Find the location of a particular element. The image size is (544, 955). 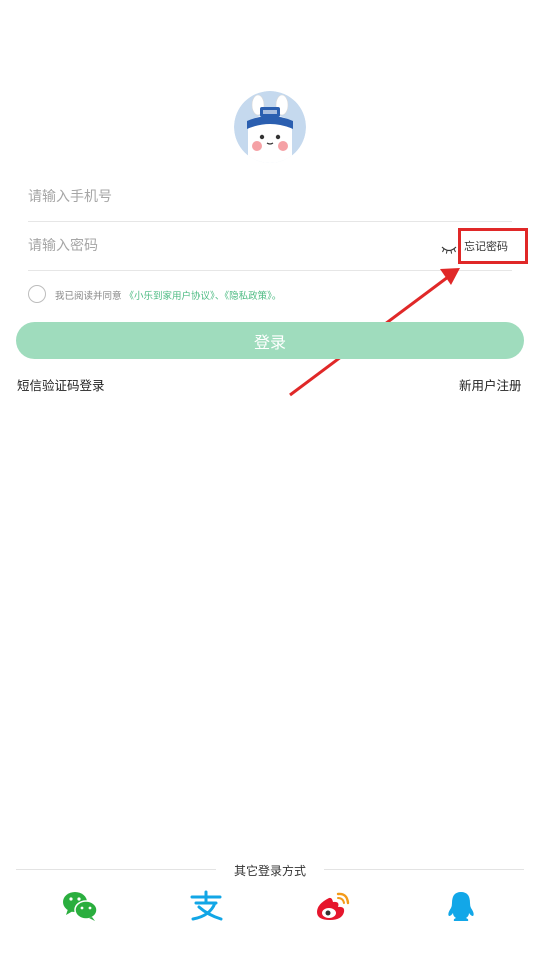

phone-field is located at coordinates (270, 197).